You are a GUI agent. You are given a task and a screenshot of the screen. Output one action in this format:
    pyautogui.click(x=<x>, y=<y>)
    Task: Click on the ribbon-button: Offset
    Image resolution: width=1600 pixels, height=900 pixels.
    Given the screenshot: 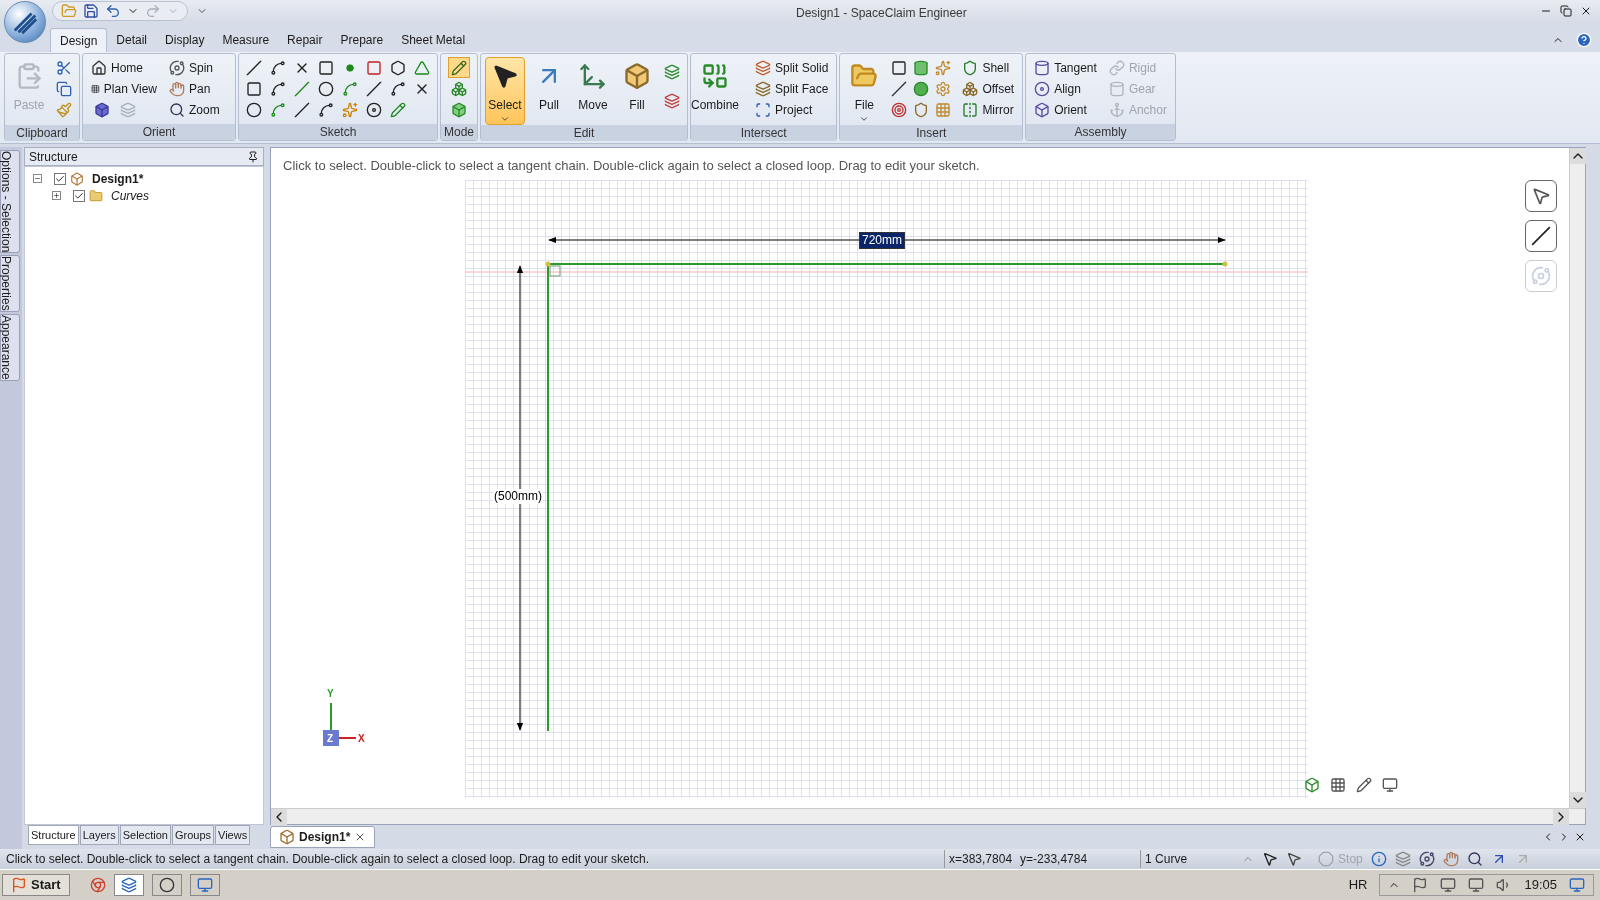 What is the action you would take?
    pyautogui.click(x=988, y=88)
    